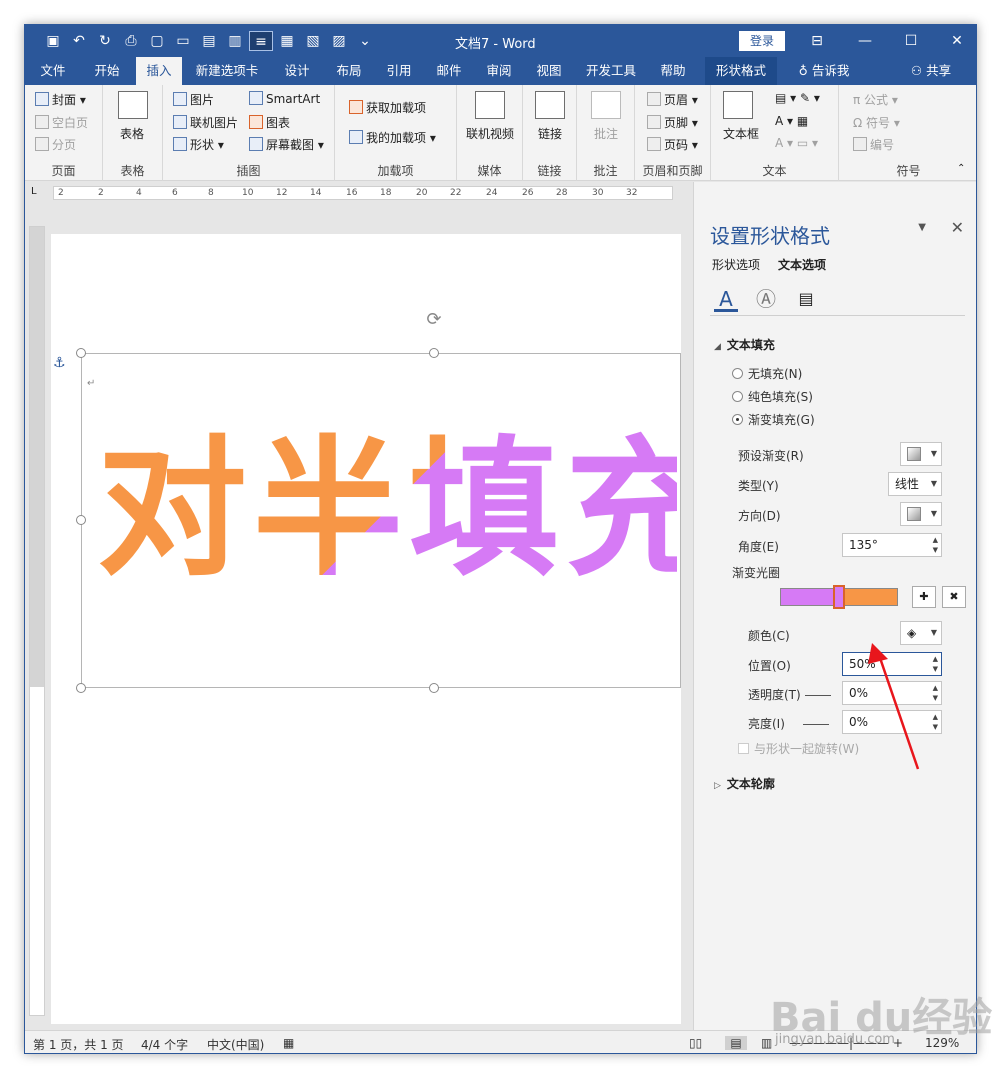 This screenshot has width=1000, height=1077. I want to click on textbox-layout-icon: ▤, so click(806, 299).